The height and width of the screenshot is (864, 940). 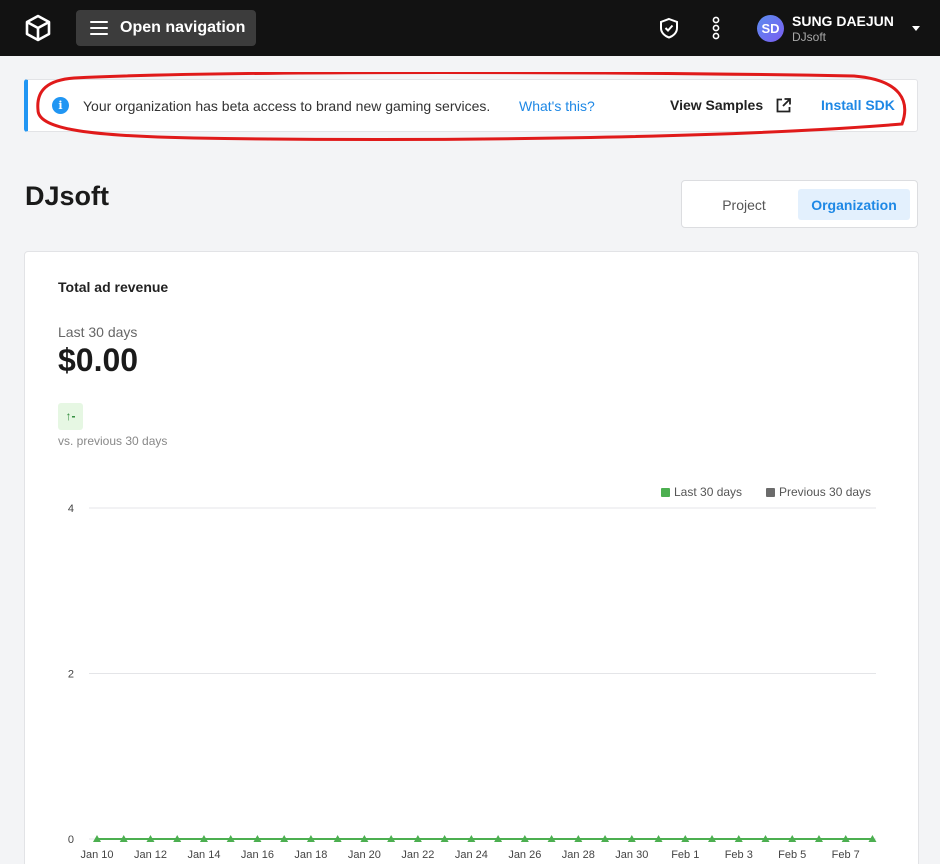 What do you see at coordinates (71, 509) in the screenshot?
I see `y-tick-label: 4` at bounding box center [71, 509].